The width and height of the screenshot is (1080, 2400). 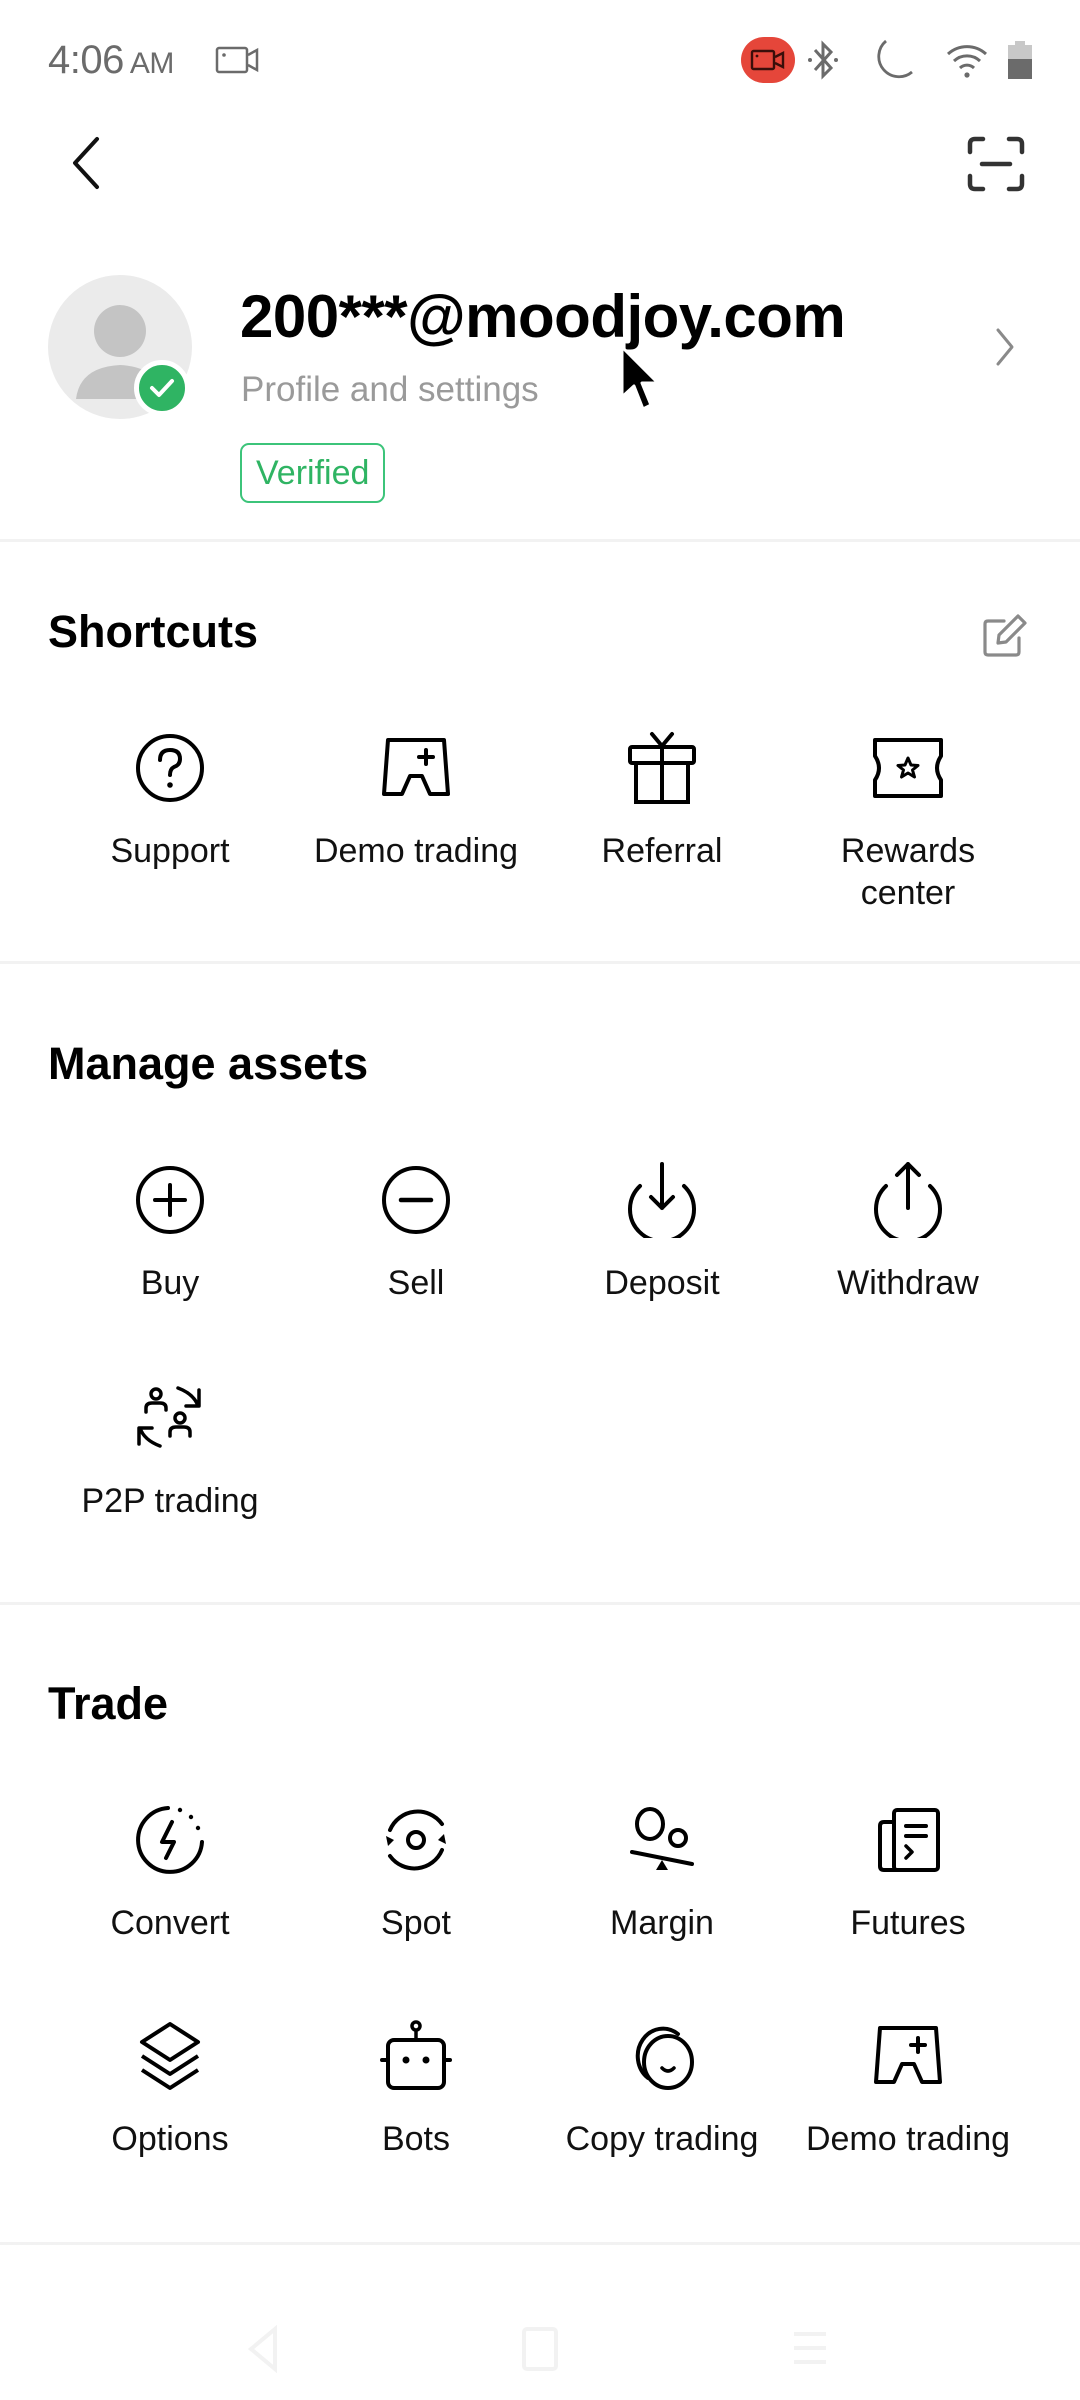 I want to click on asset-deposit: Deposit, so click(x=662, y=1232).